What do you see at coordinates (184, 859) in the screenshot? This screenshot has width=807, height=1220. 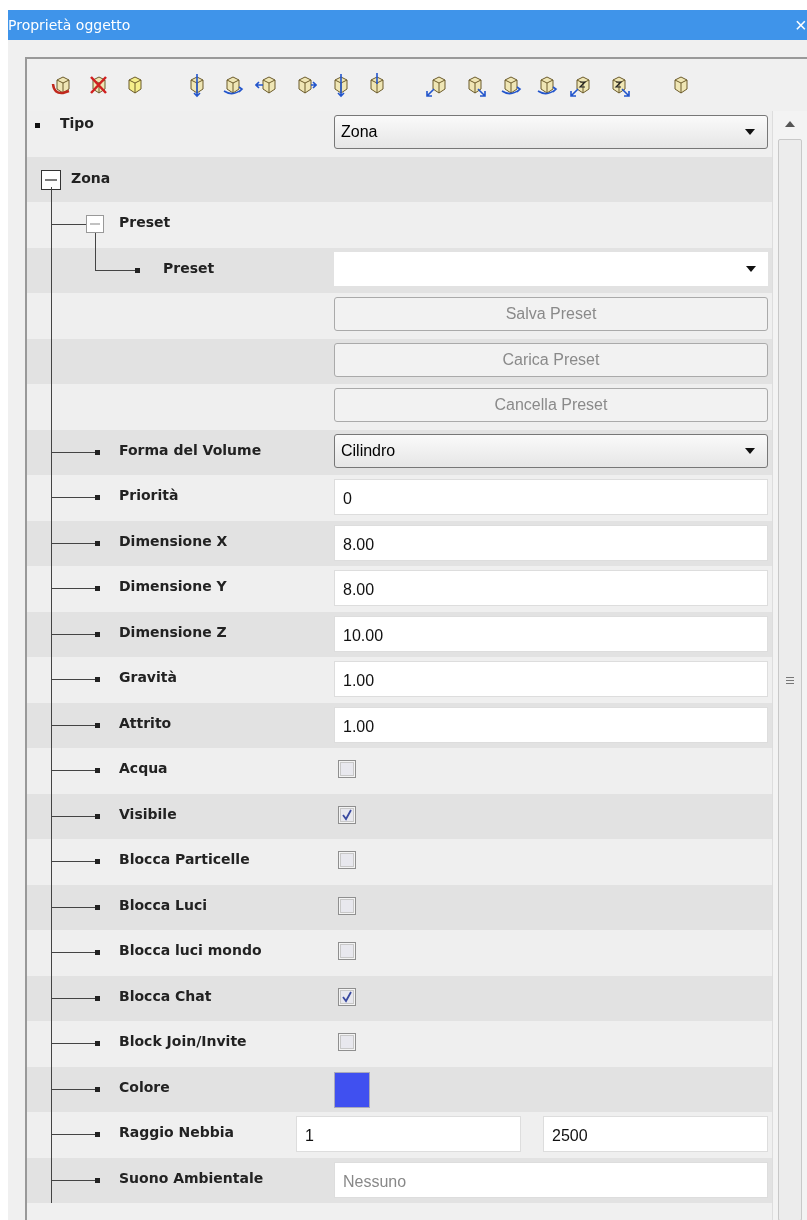 I see `property-label: Blocca Particelle` at bounding box center [184, 859].